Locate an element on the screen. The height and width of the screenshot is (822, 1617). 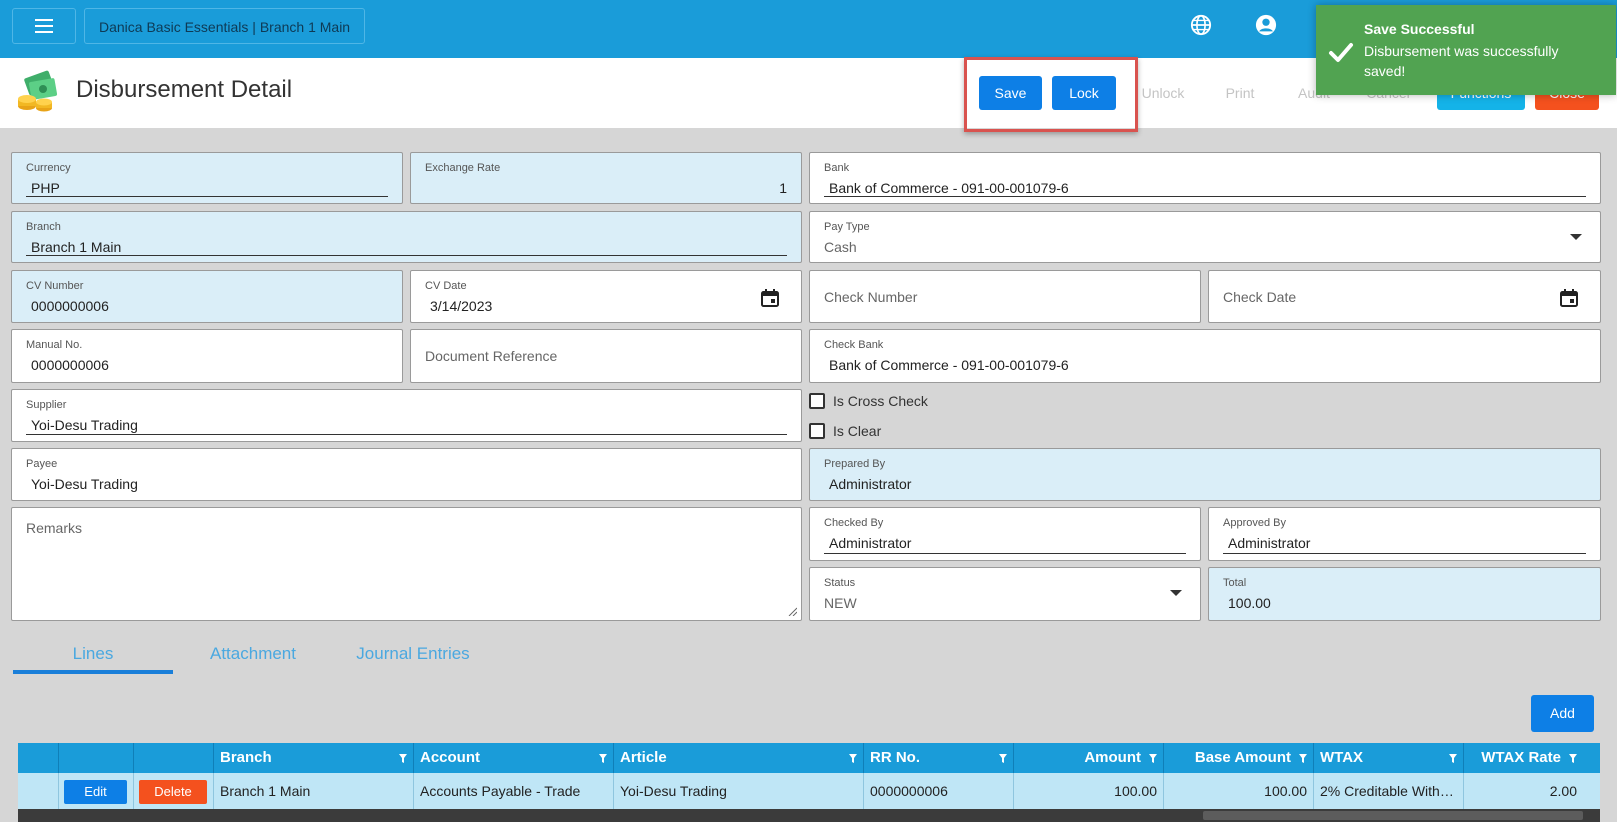
wtax-rate-cell: 2.00 is located at coordinates (1523, 791).